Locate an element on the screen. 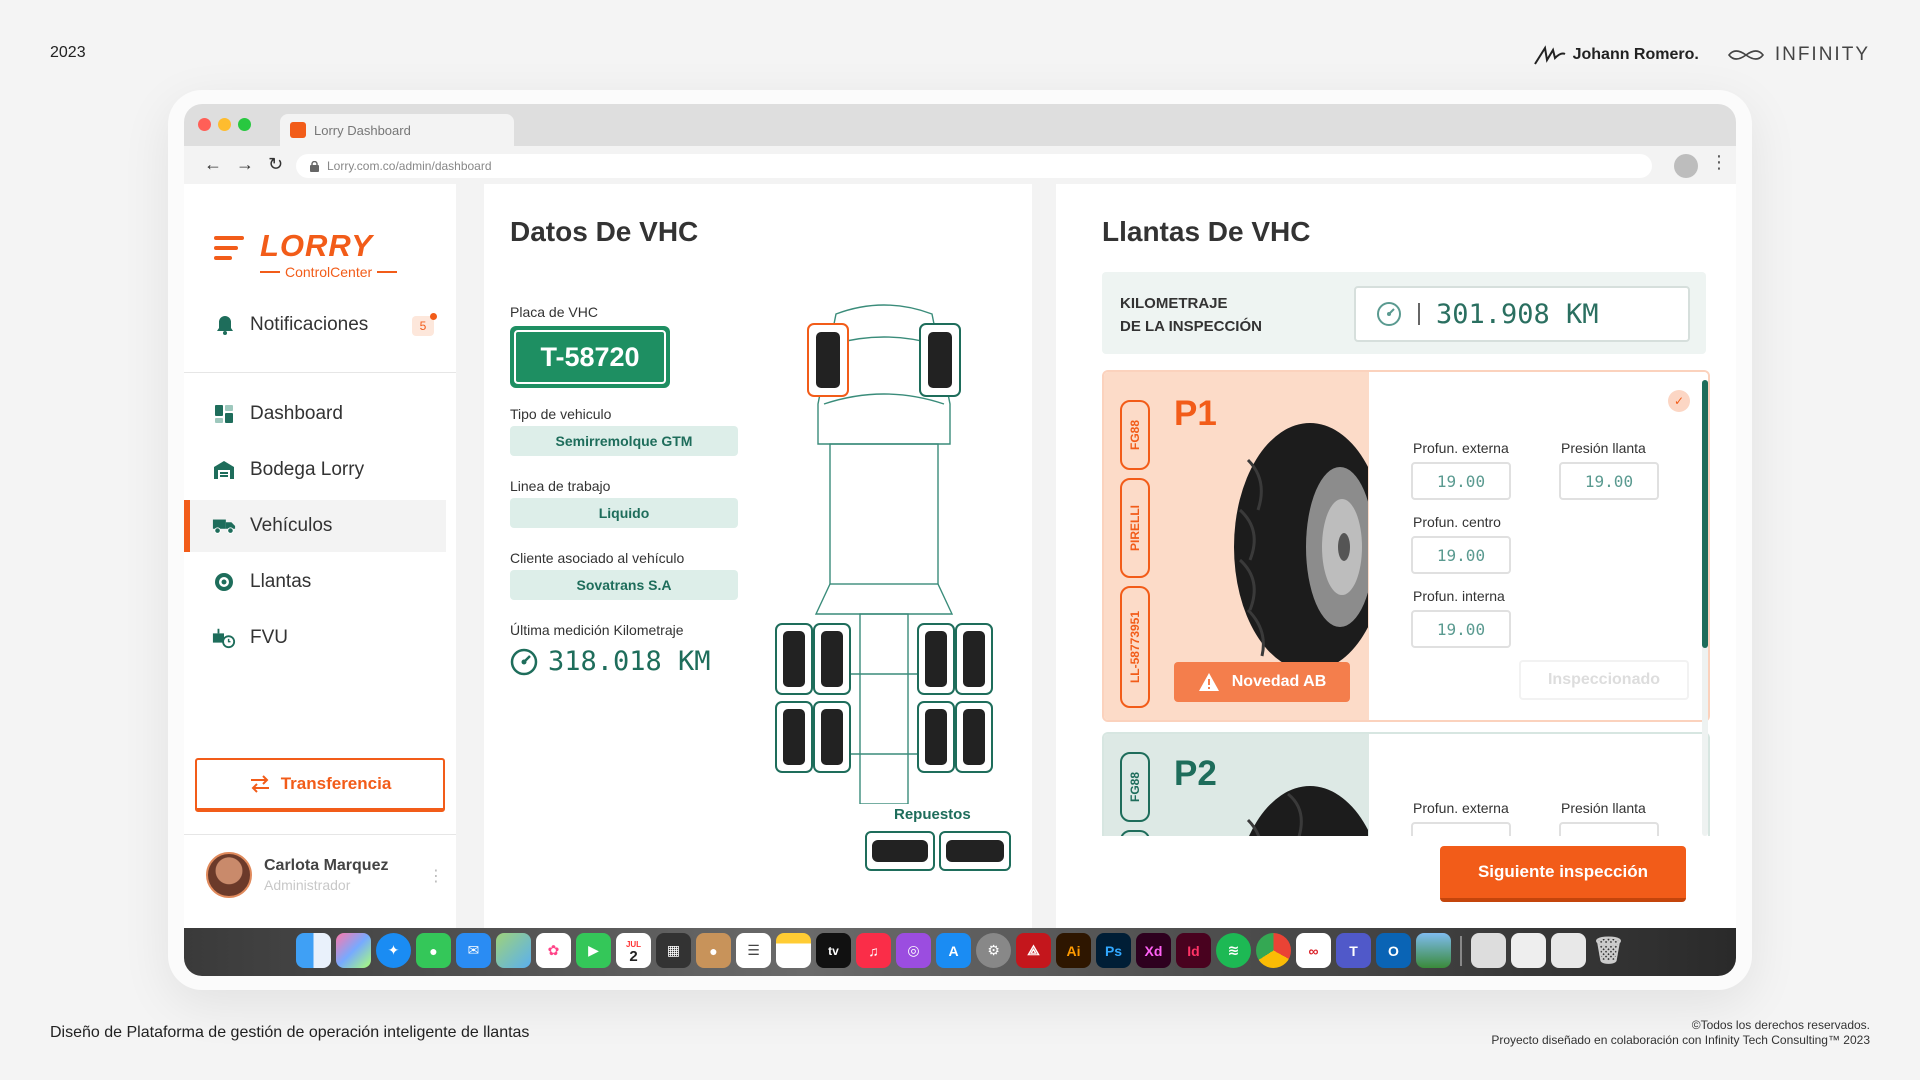 This screenshot has width=1920, height=1080. tire-card-p2: FG88 P2 Profun. externa Presión llanta is located at coordinates (1406, 784).